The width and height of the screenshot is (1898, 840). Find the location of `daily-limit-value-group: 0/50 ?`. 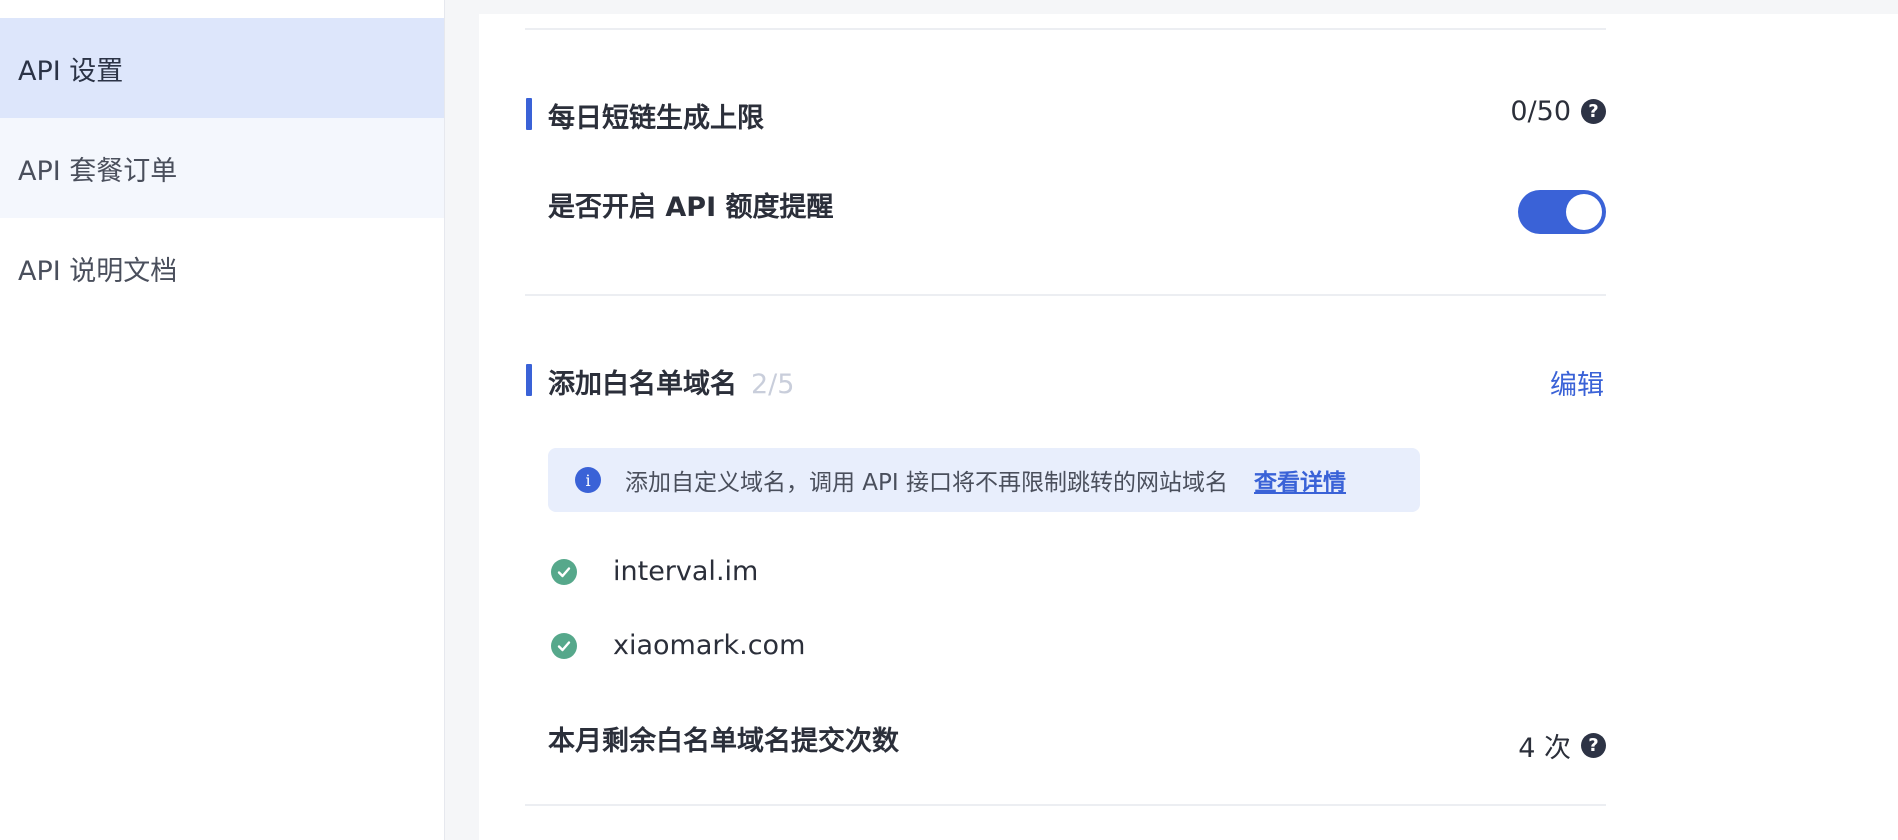

daily-limit-value-group: 0/50 ? is located at coordinates (1558, 111).